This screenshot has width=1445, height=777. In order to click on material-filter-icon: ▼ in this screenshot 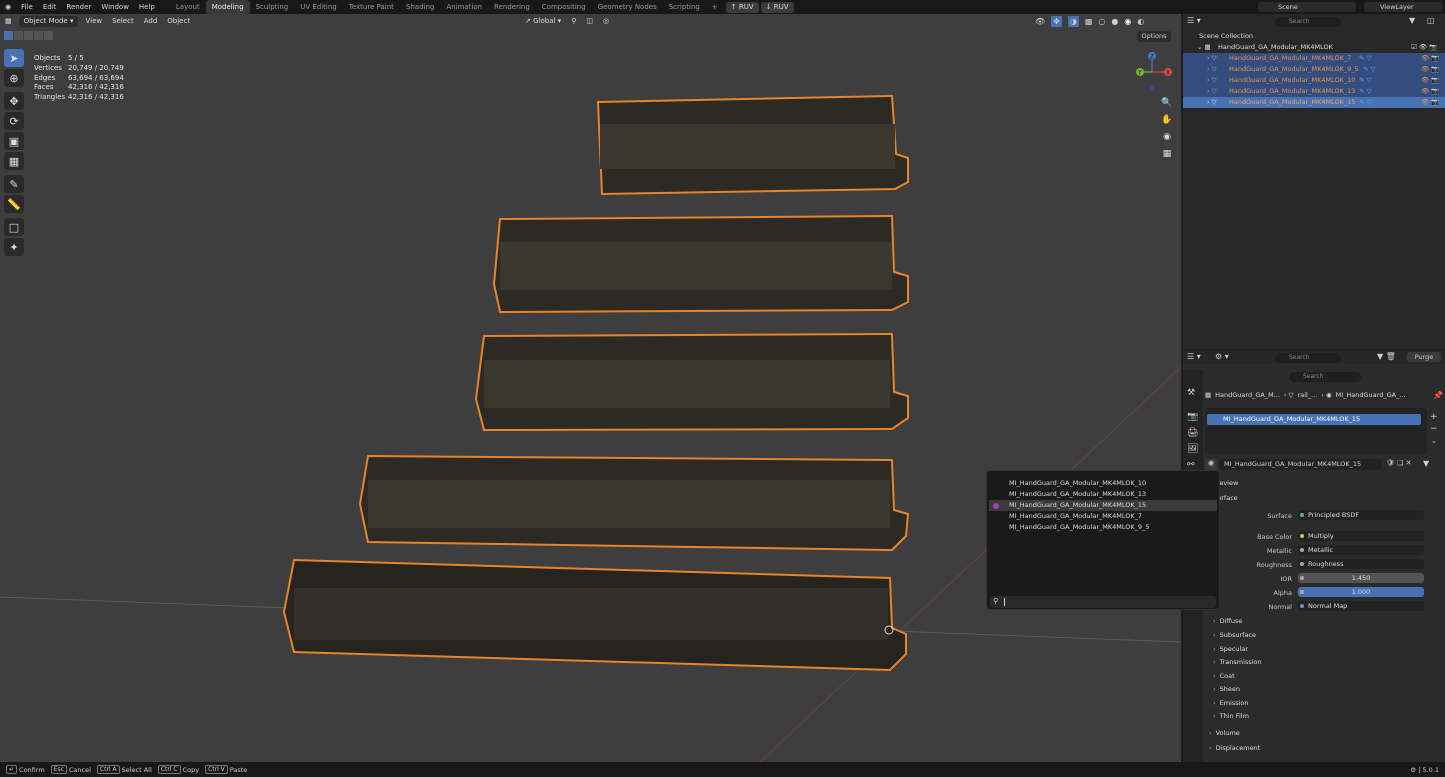, I will do `click(1426, 463)`.